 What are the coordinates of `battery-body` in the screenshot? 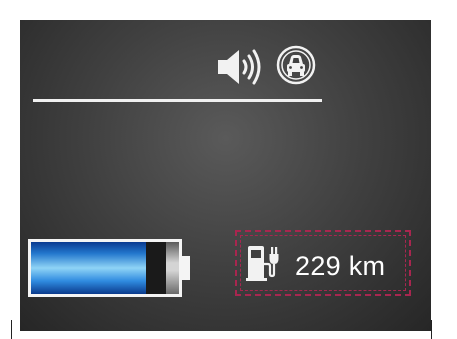 It's located at (105, 268).